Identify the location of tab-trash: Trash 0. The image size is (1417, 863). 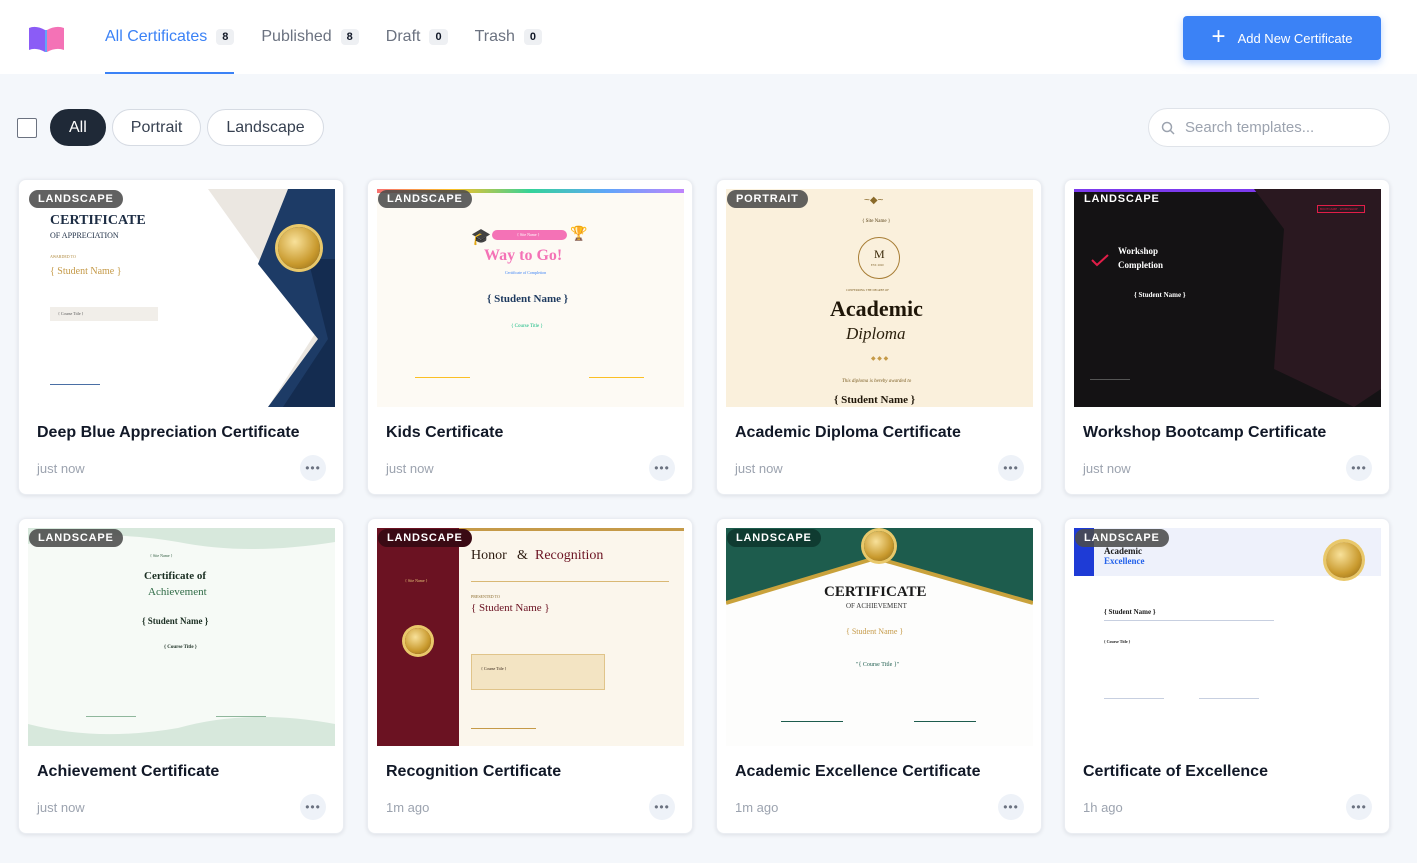
(508, 37).